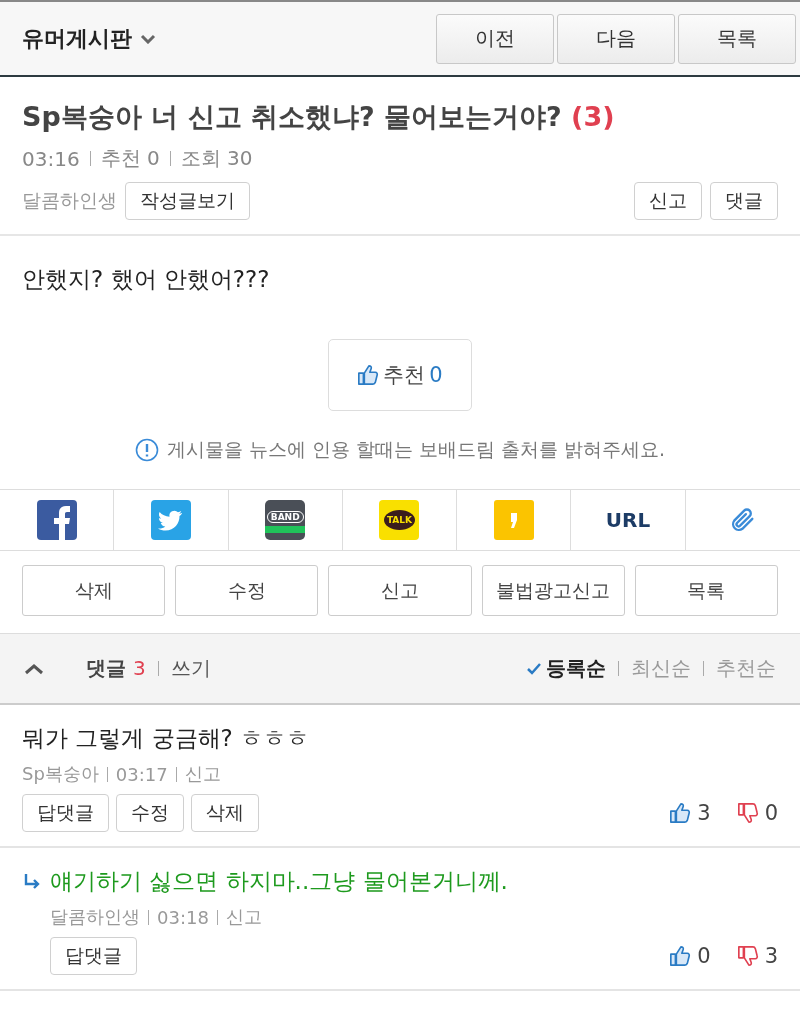 This screenshot has height=1036, width=800. Describe the element at coordinates (400, 590) in the screenshot. I see `action-button: 신고` at that location.